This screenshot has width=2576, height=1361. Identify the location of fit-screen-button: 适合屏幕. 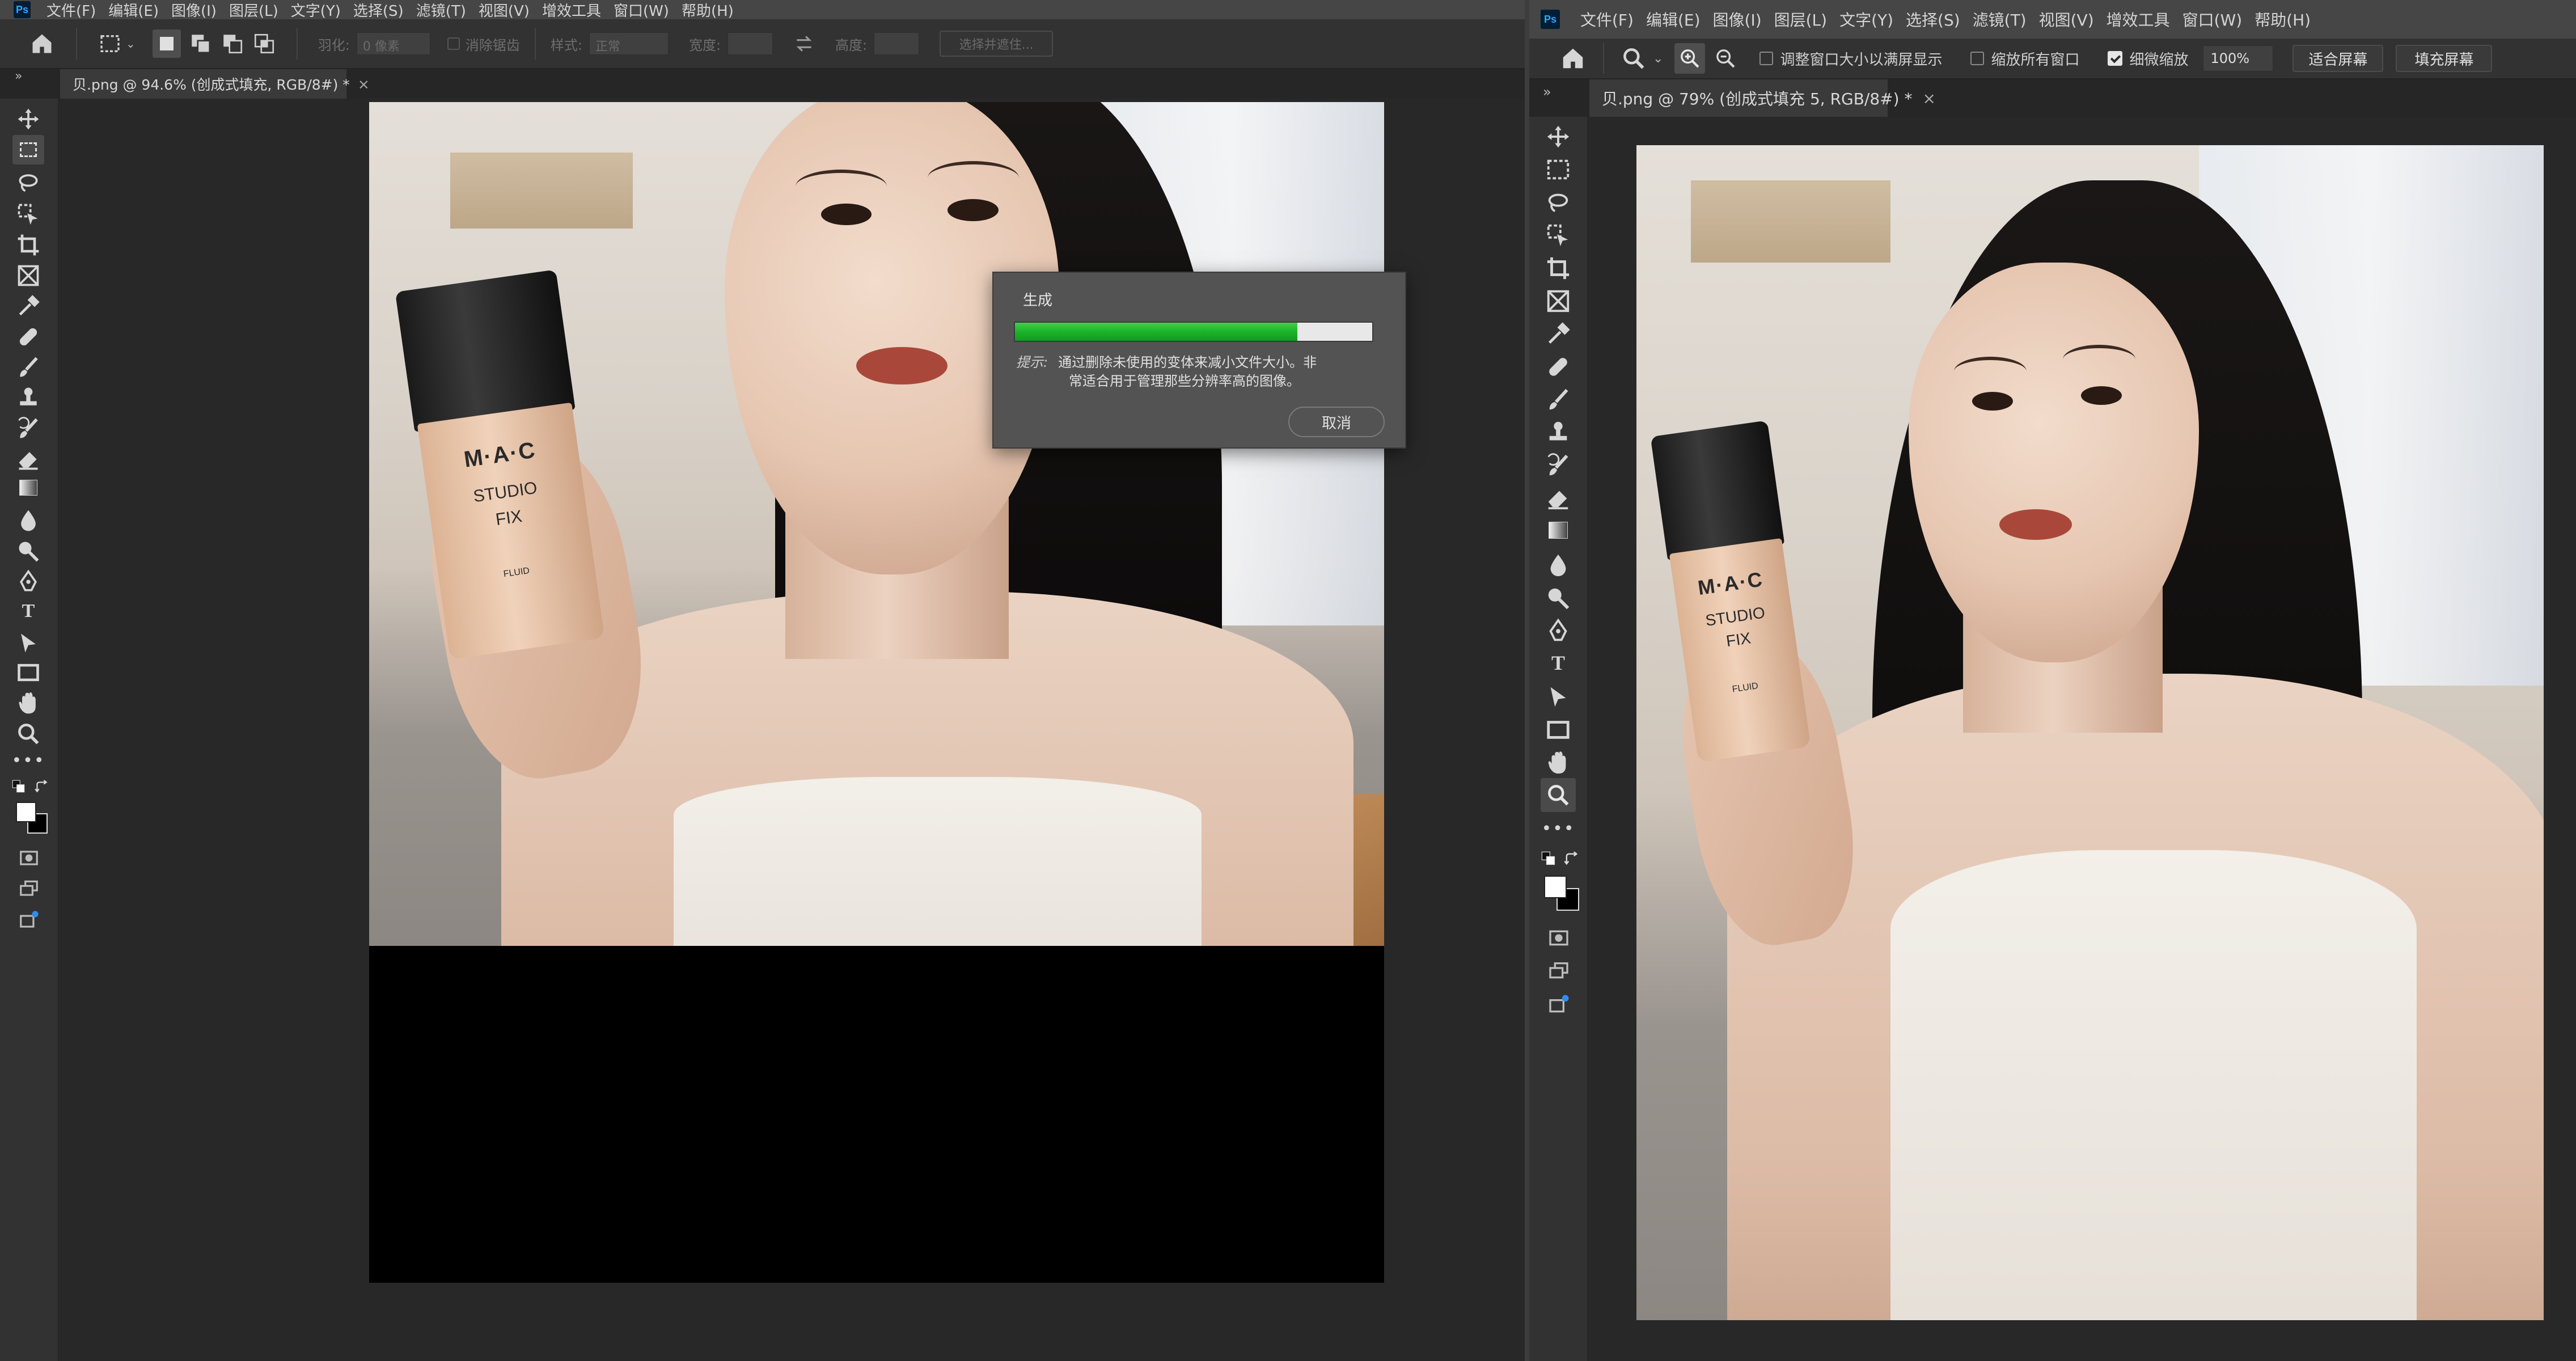
(2338, 59).